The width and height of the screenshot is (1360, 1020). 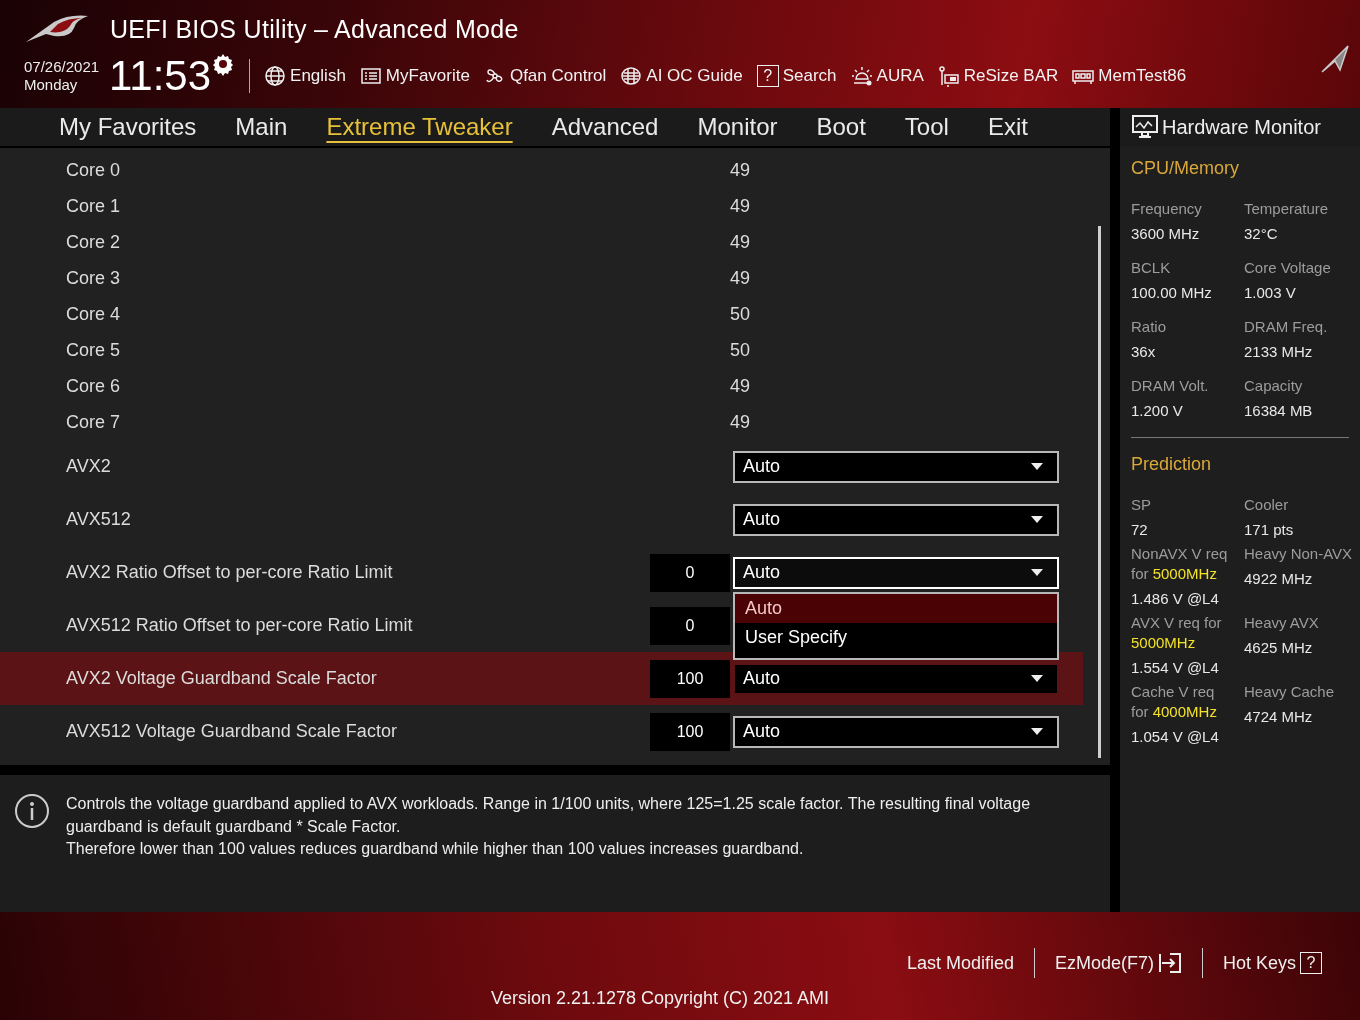 I want to click on setting-label: Core 4, so click(x=94, y=314).